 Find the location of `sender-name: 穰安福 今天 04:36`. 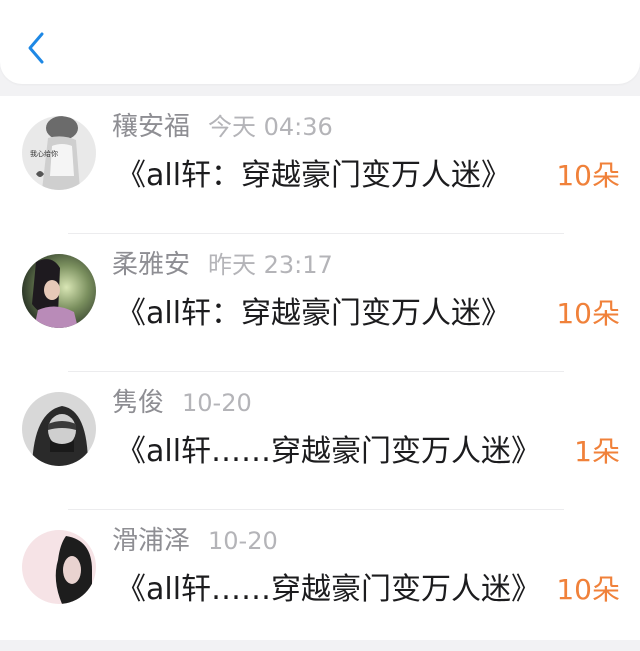

sender-name: 穰安福 今天 04:36 is located at coordinates (222, 127).